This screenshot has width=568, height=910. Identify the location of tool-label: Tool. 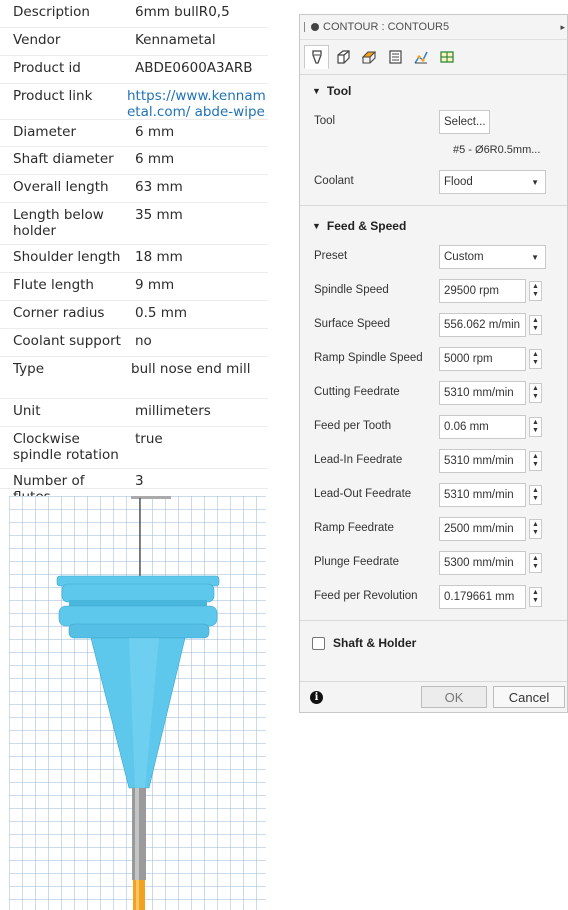
(325, 121).